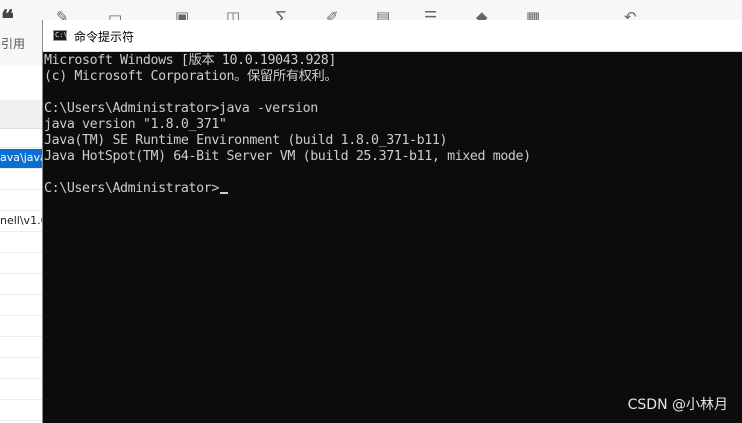 This screenshot has width=742, height=423. I want to click on console-line-text: C:\Users\Administrator>, so click(131, 188).